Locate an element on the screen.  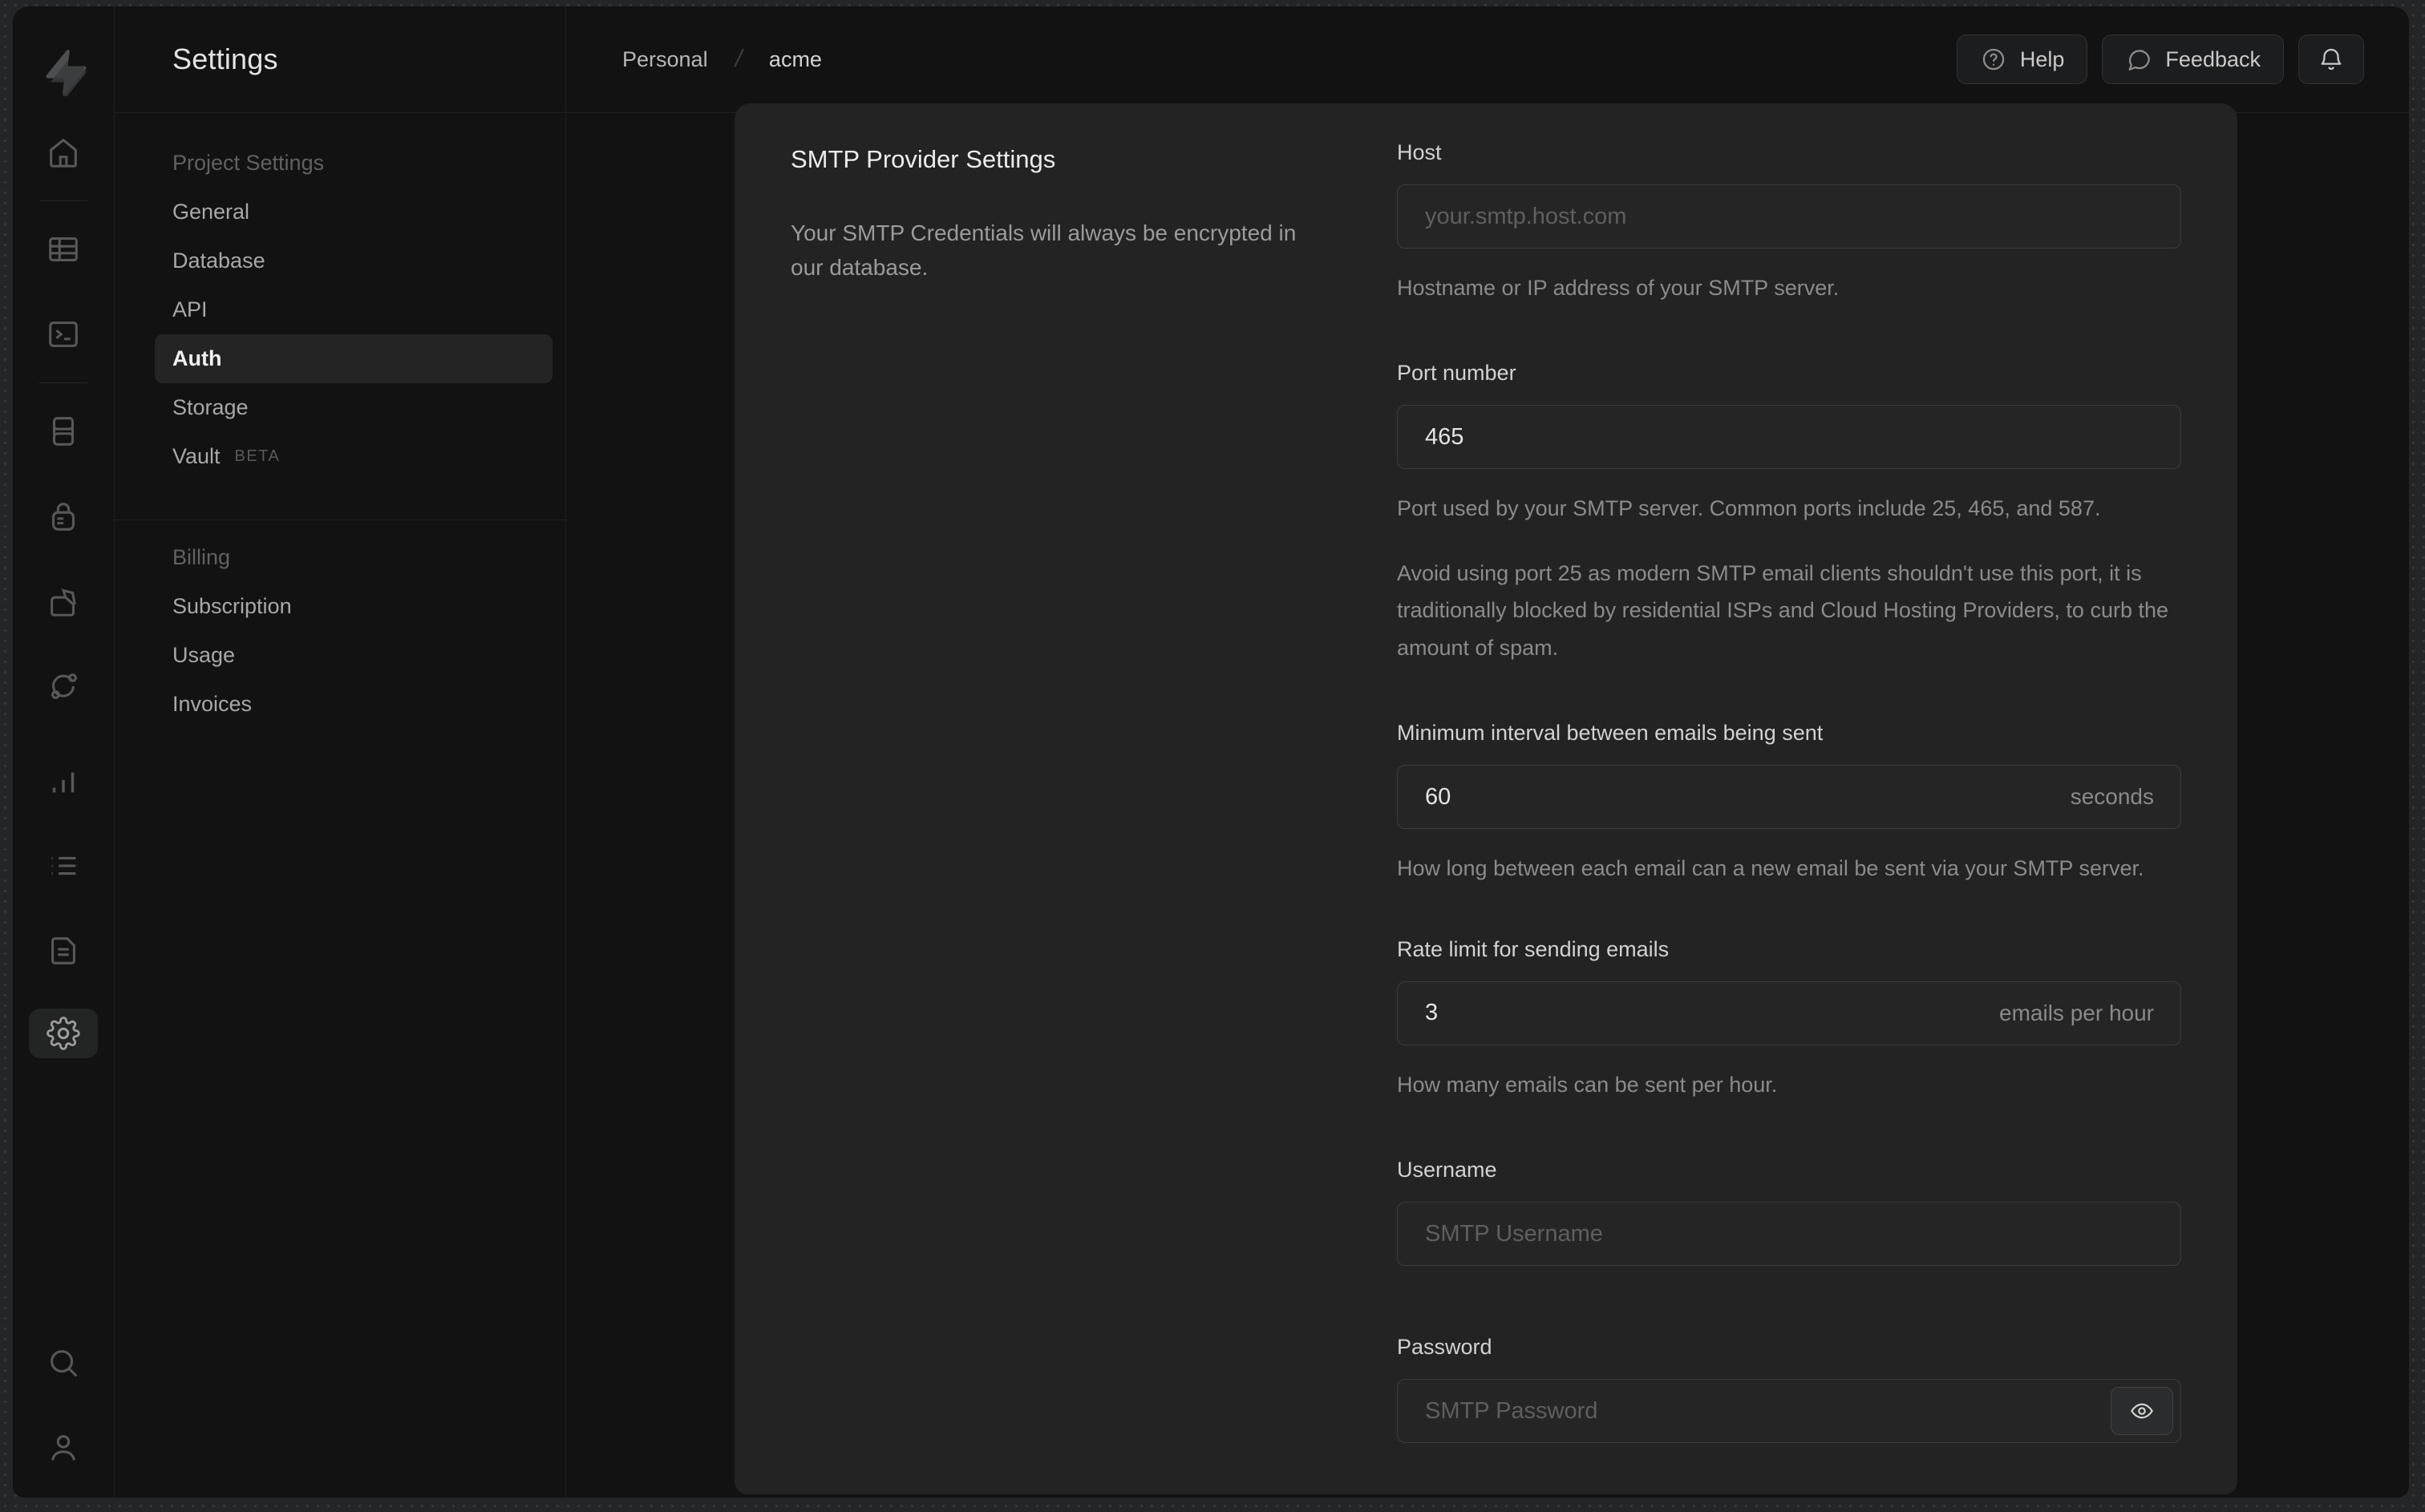
interval-input is located at coordinates (1789, 798).